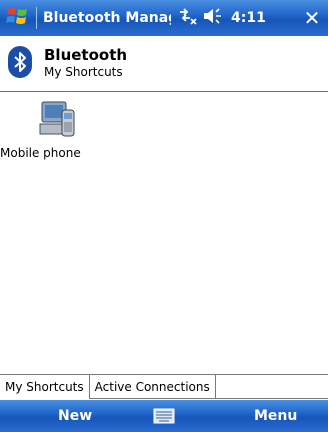 This screenshot has width=328, height=432. What do you see at coordinates (40, 153) in the screenshot?
I see `shortcut-label: Mobile phone` at bounding box center [40, 153].